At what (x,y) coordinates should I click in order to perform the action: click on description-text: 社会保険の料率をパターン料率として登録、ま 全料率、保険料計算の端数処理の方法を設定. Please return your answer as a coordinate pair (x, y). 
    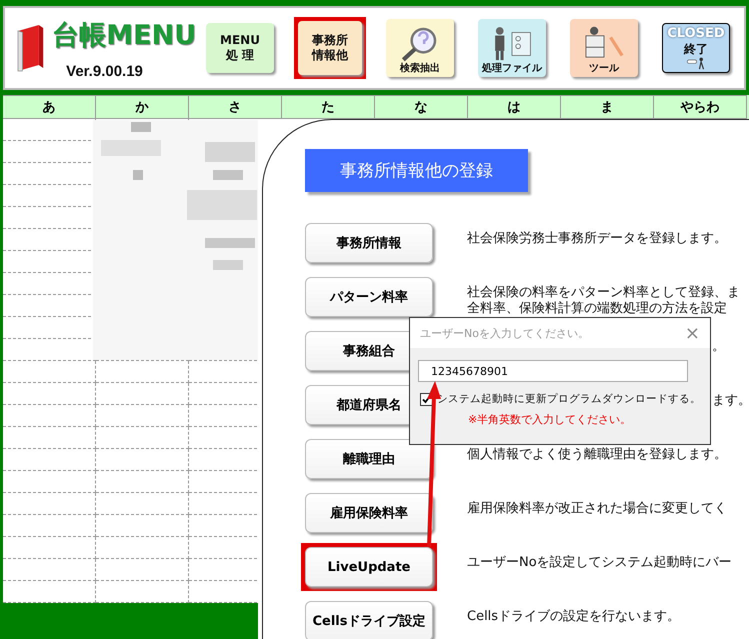
    Looking at the image, I should click on (603, 300).